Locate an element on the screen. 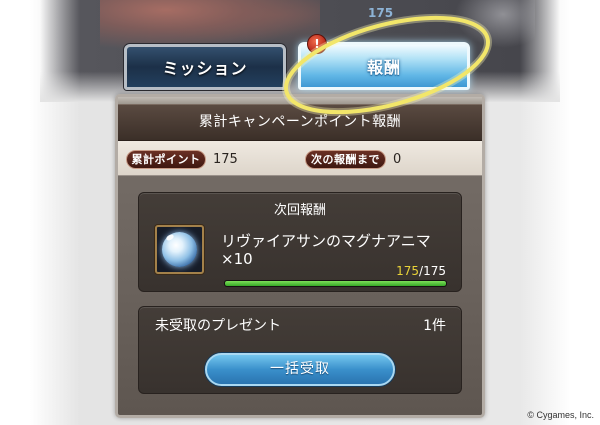 The image size is (600, 425). header-artwork is located at coordinates (210, 25).